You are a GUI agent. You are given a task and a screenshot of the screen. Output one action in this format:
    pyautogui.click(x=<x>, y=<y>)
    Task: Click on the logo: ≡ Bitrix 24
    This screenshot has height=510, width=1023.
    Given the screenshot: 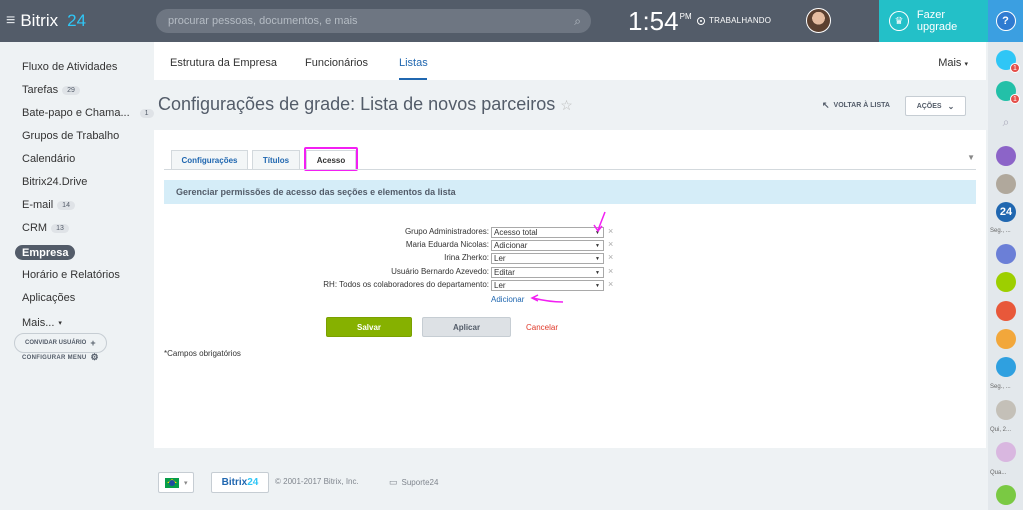 What is the action you would take?
    pyautogui.click(x=46, y=21)
    